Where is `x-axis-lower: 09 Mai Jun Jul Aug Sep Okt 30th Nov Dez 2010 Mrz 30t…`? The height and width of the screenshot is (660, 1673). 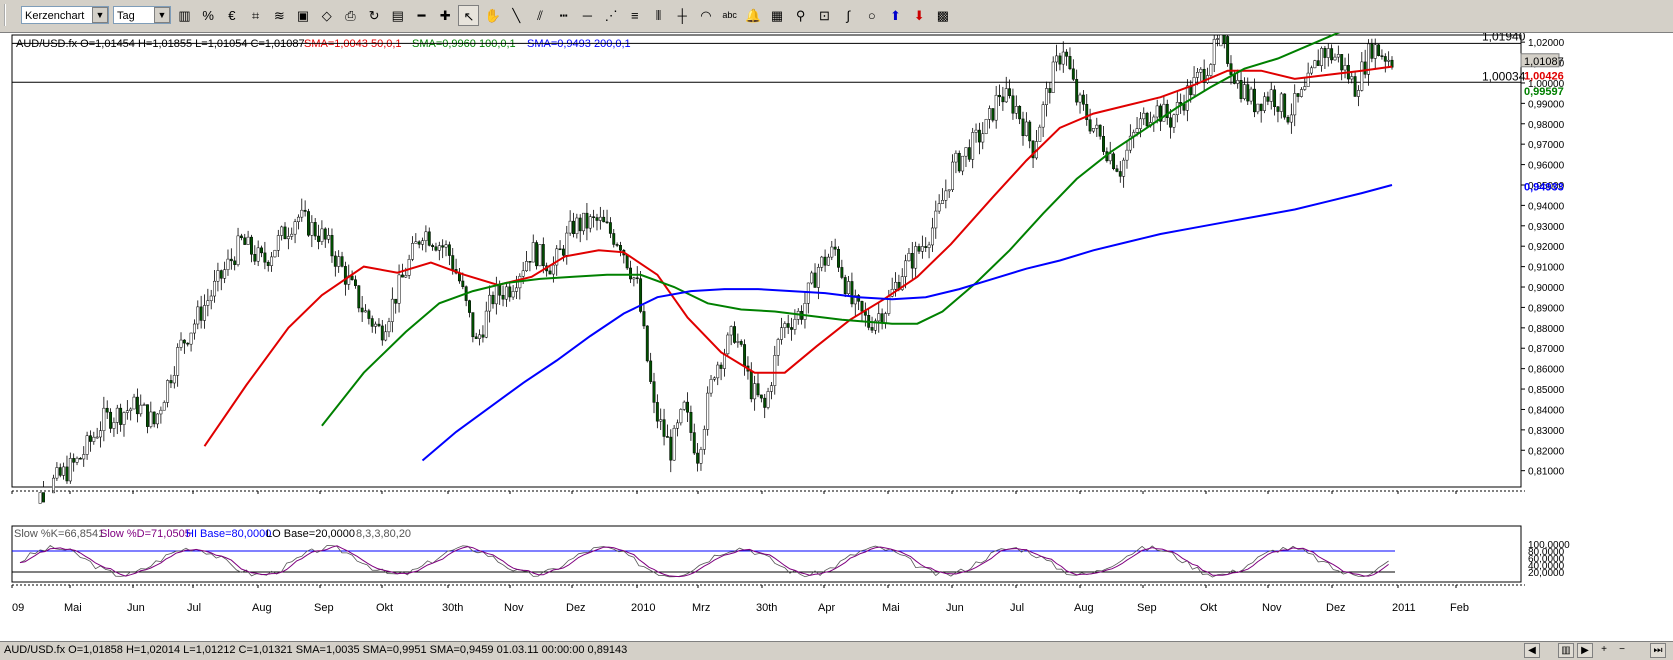
x-axis-lower: 09 Mai Jun Jul Aug Sep Okt 30th Nov Dez 2010 Mrz 30t… is located at coordinates (768, 599).